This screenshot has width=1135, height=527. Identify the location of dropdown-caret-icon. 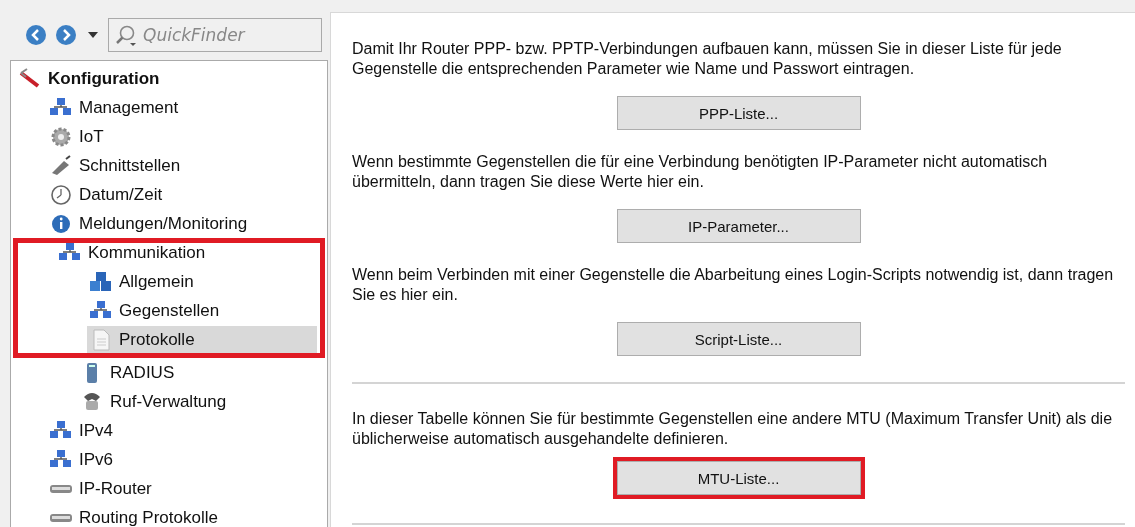
(93, 35).